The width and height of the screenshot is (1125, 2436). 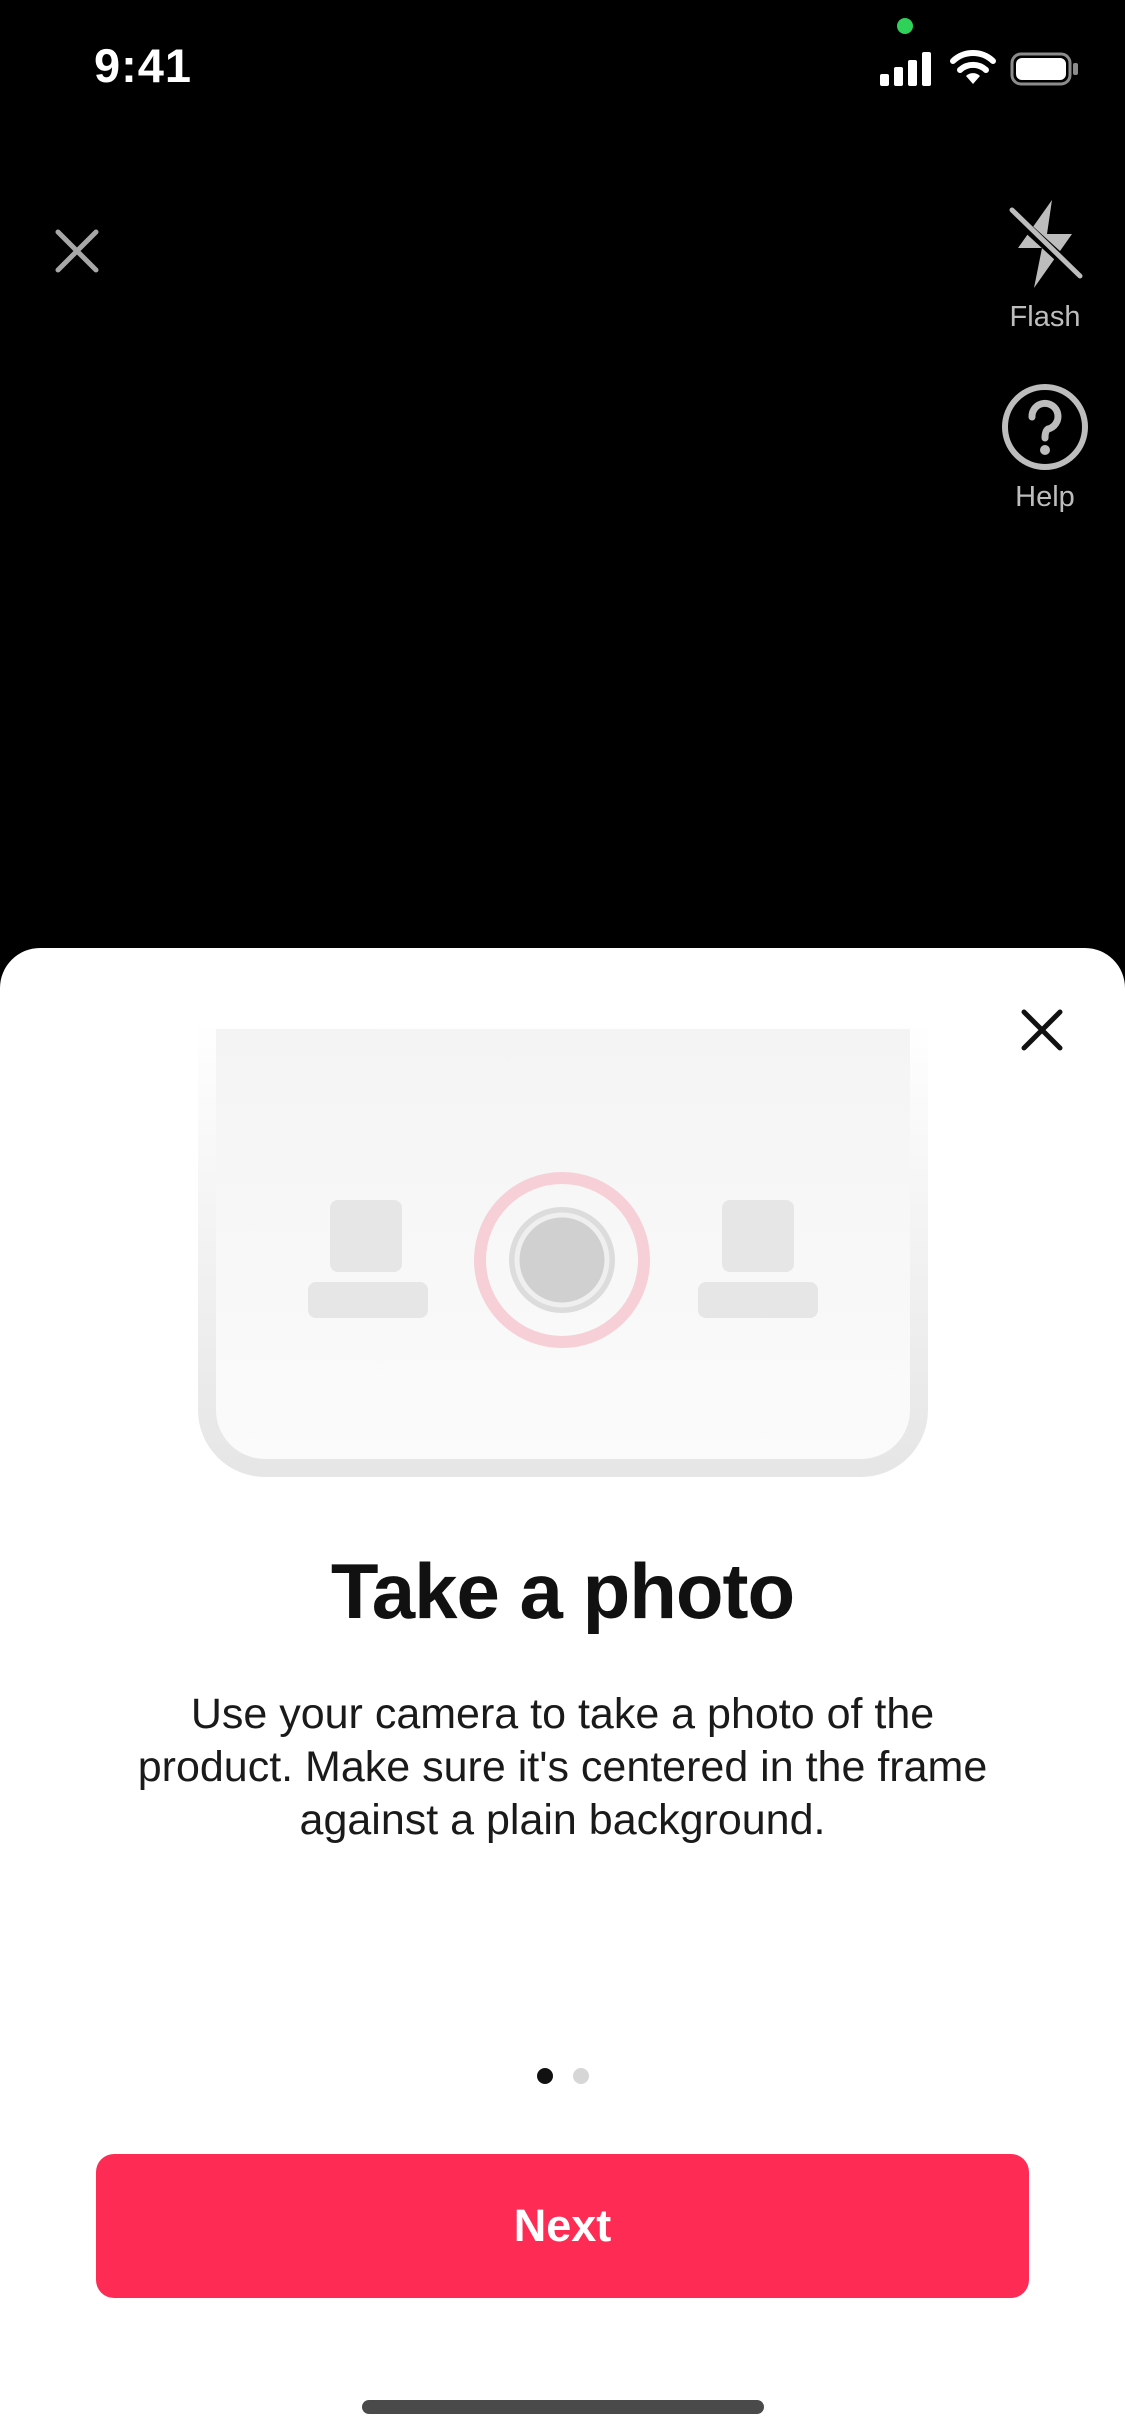 I want to click on flash-label: Flash, so click(x=1045, y=317).